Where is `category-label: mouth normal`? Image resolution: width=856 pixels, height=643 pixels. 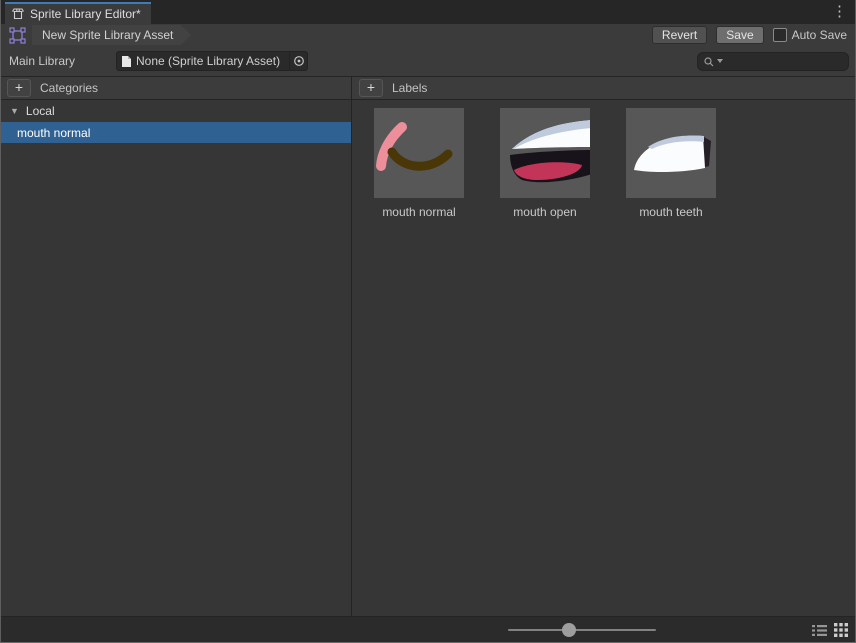 category-label: mouth normal is located at coordinates (54, 132).